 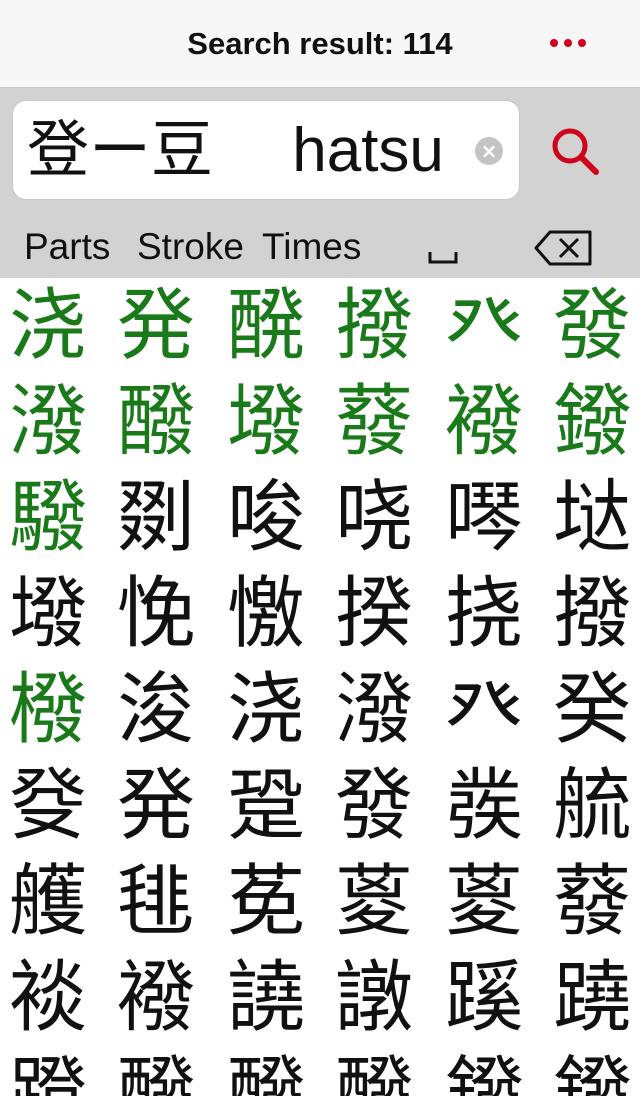 I want to click on kanji-result-item: 艈, so click(x=591, y=806).